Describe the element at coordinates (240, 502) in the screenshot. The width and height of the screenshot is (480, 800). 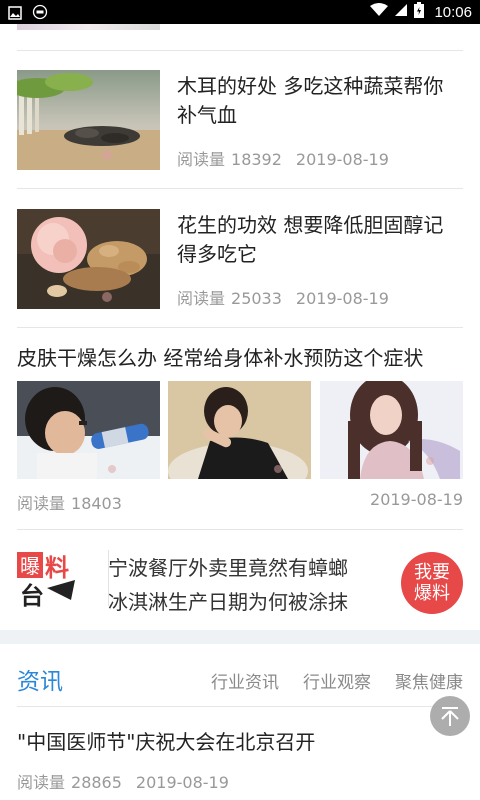
I see `gallery-article-meta: 阅读量 18403 2019-08-19` at that location.